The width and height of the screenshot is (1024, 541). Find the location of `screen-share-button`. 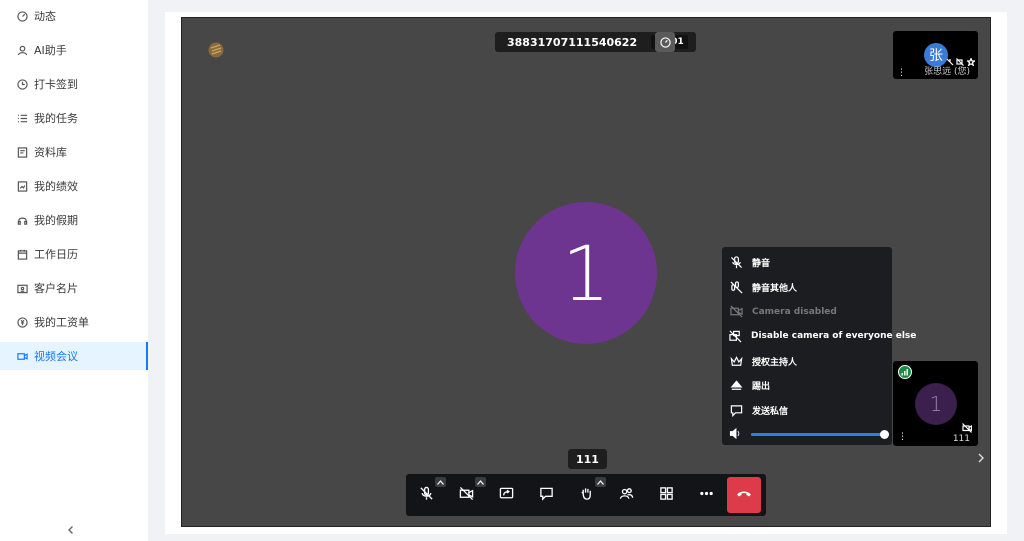

screen-share-button is located at coordinates (506, 495).